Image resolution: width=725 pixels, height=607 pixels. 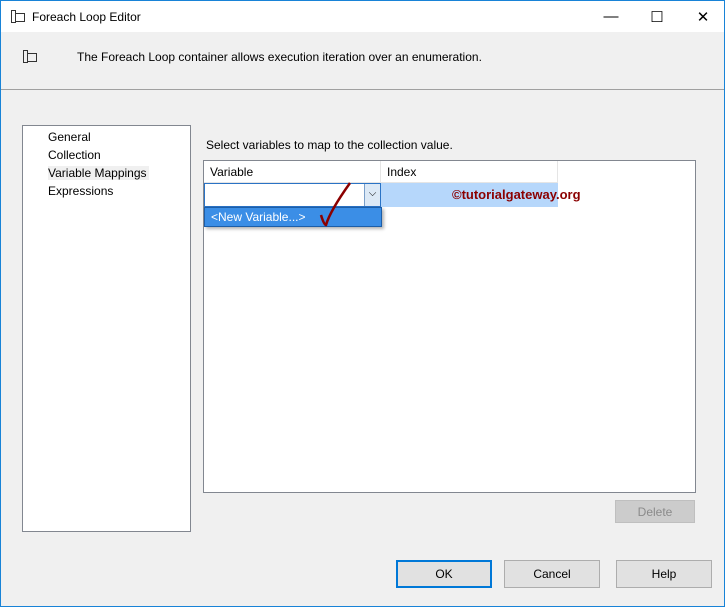 What do you see at coordinates (444, 574) in the screenshot?
I see `ok-button: OK` at bounding box center [444, 574].